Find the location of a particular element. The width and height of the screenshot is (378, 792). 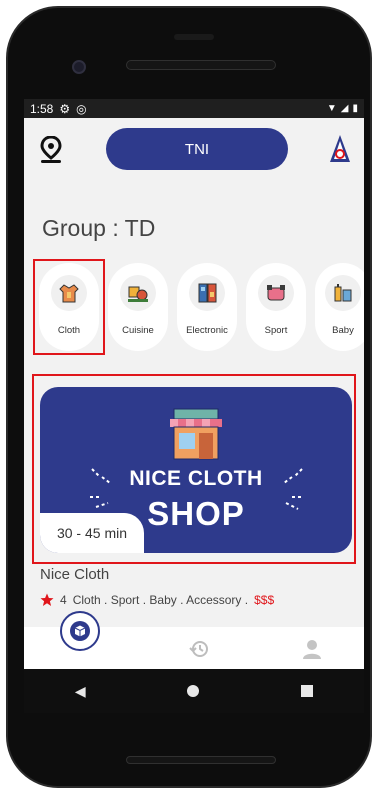

profile-icon is located at coordinates (312, 649).